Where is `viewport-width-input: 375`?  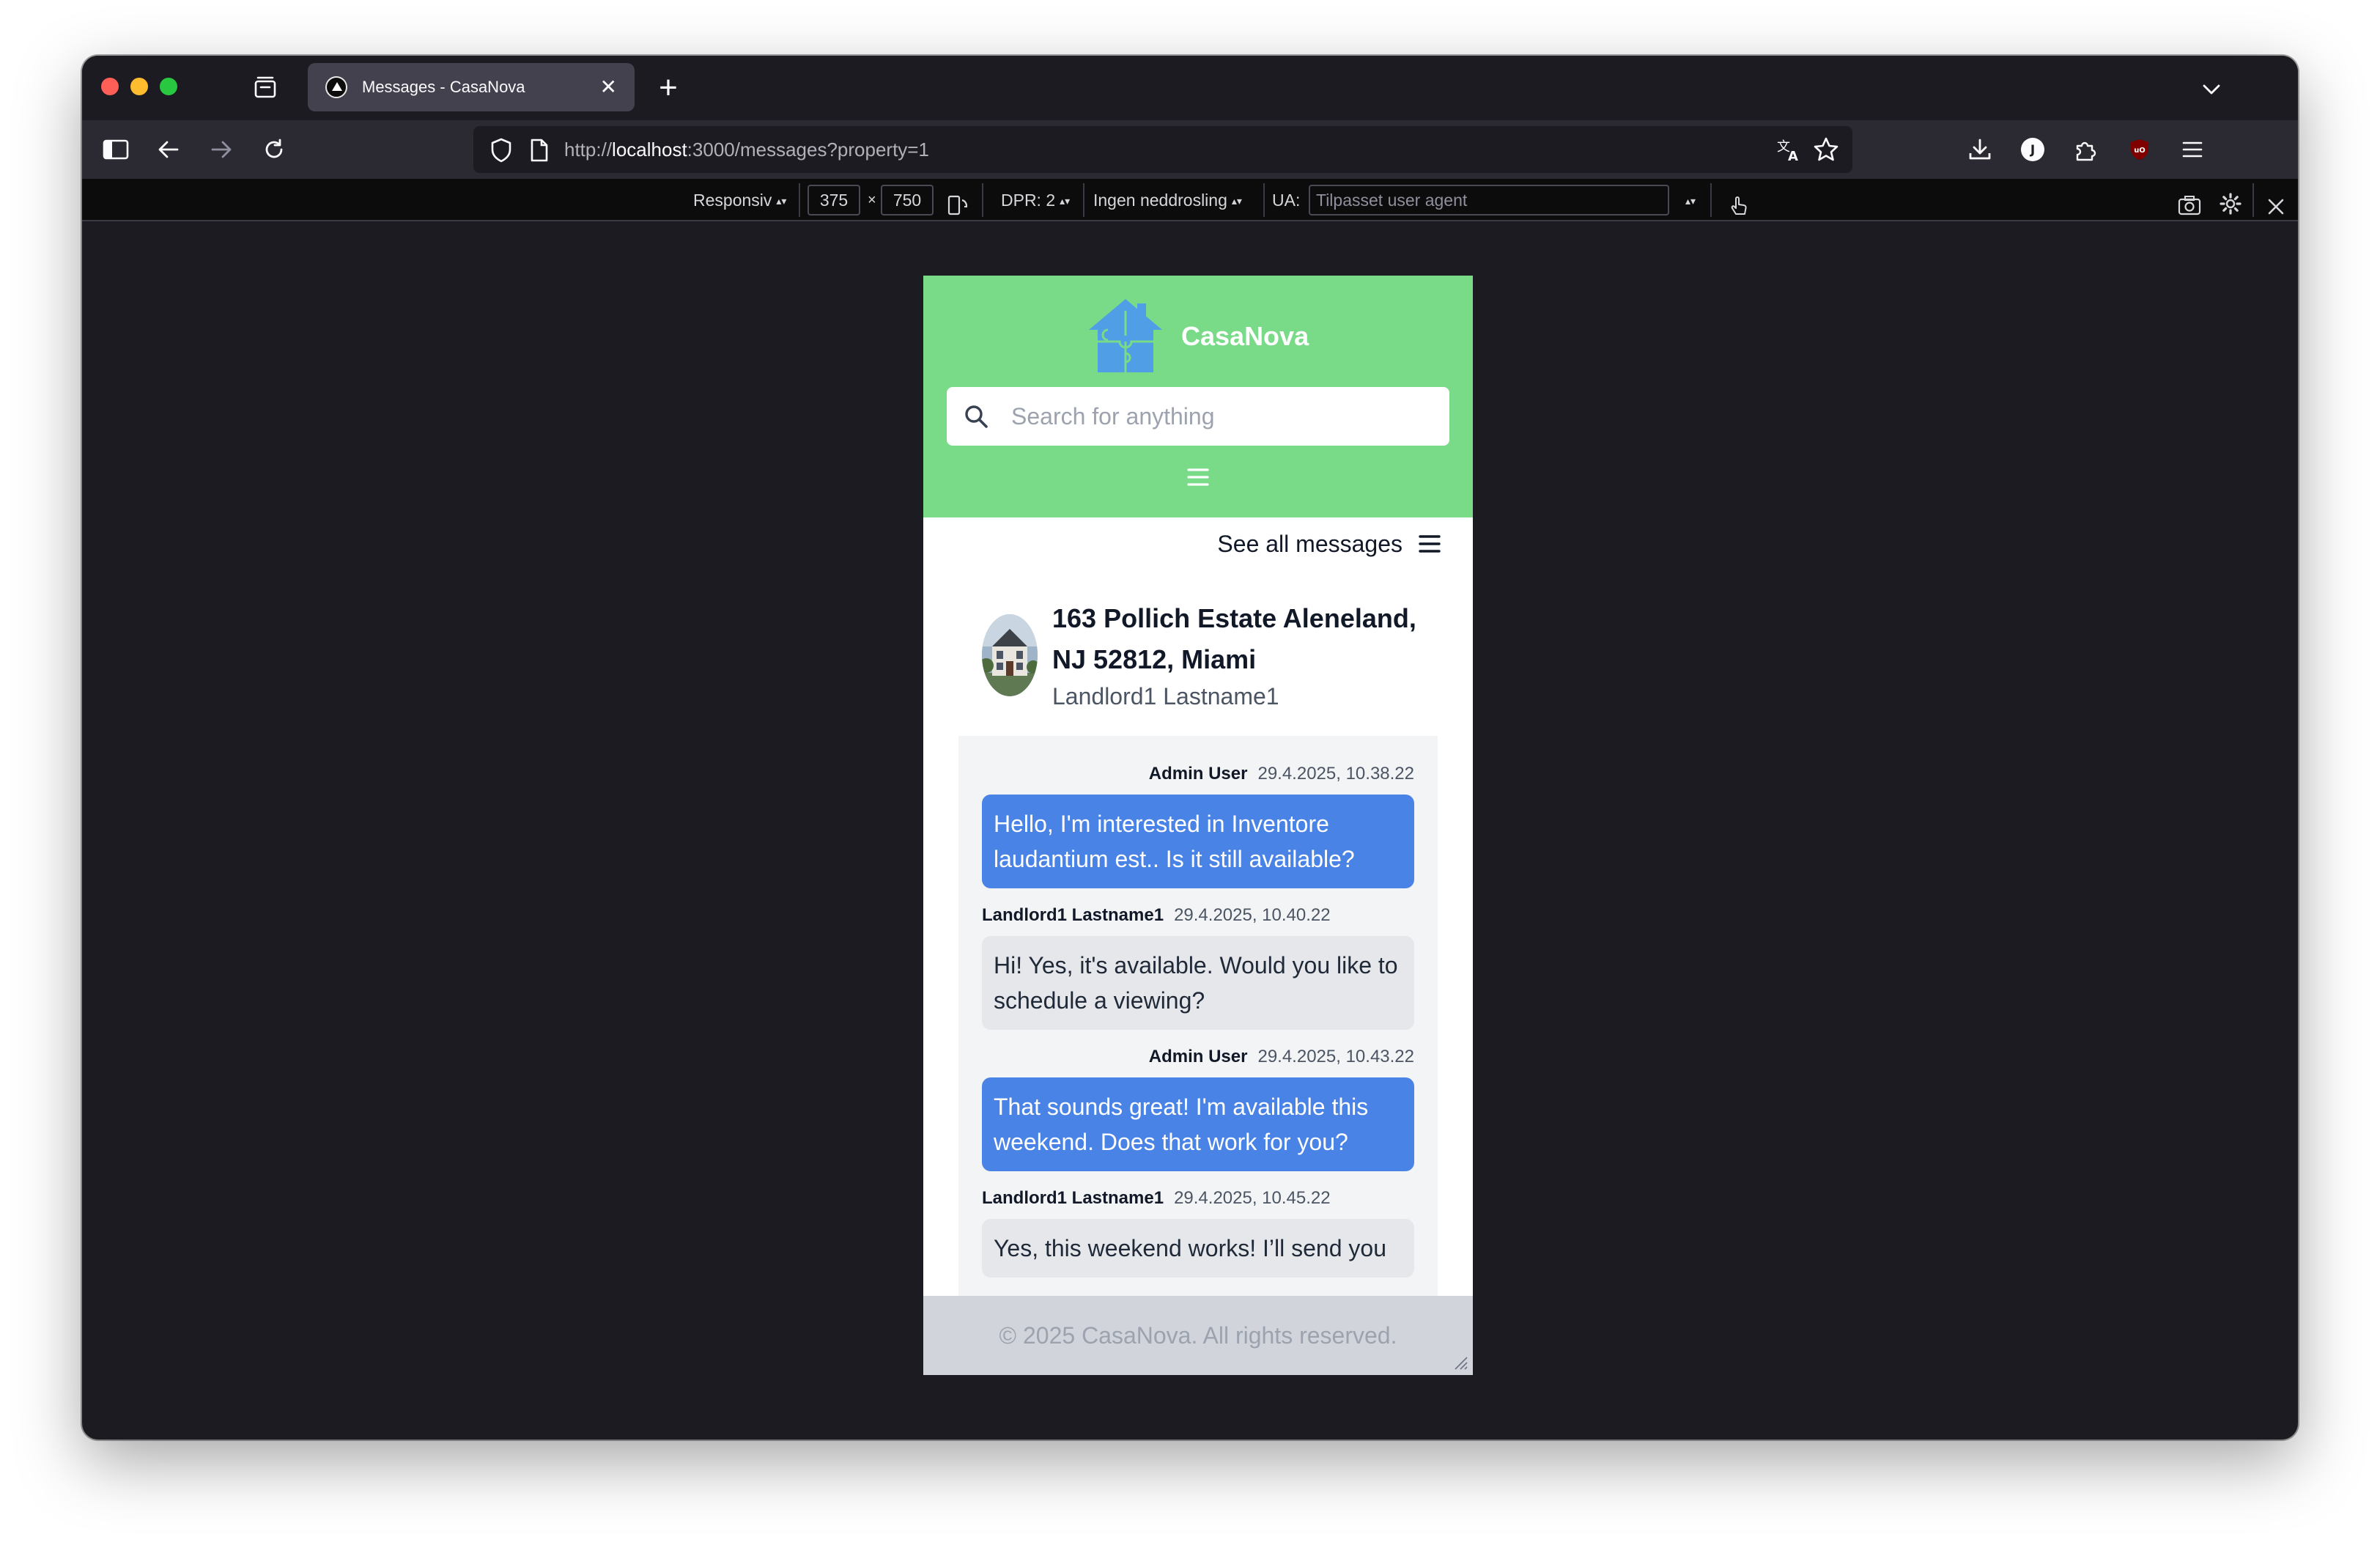
viewport-width-input: 375 is located at coordinates (834, 200).